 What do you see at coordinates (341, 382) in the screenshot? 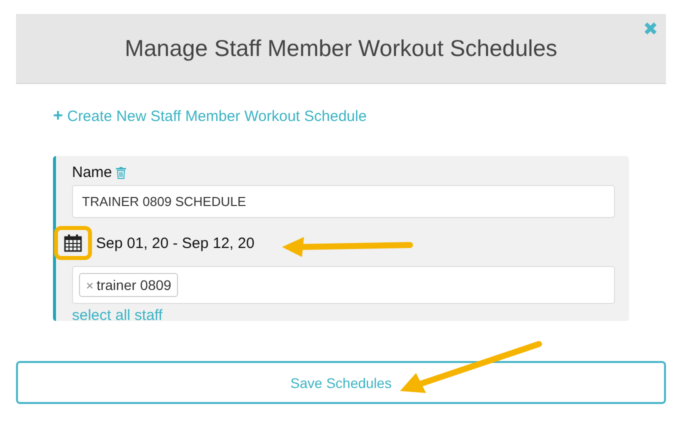
I see `save-button: Save Schedules` at bounding box center [341, 382].